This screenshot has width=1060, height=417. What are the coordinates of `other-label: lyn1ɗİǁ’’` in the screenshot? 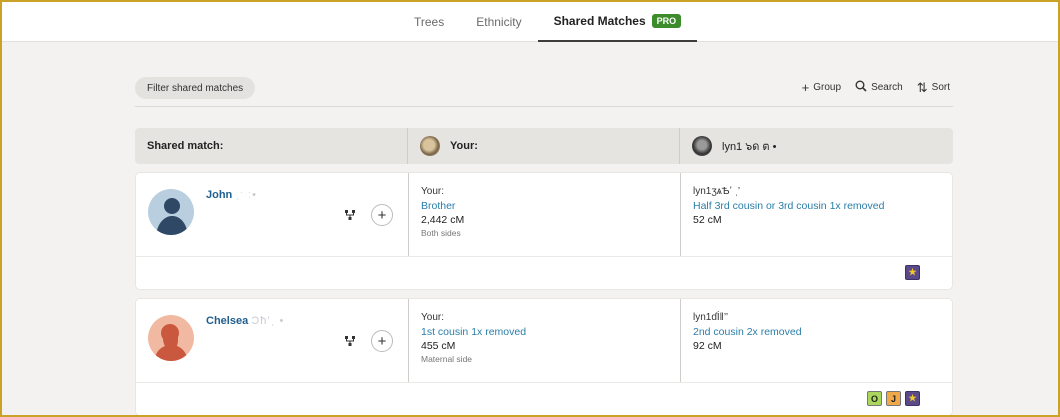 It's located at (711, 317).